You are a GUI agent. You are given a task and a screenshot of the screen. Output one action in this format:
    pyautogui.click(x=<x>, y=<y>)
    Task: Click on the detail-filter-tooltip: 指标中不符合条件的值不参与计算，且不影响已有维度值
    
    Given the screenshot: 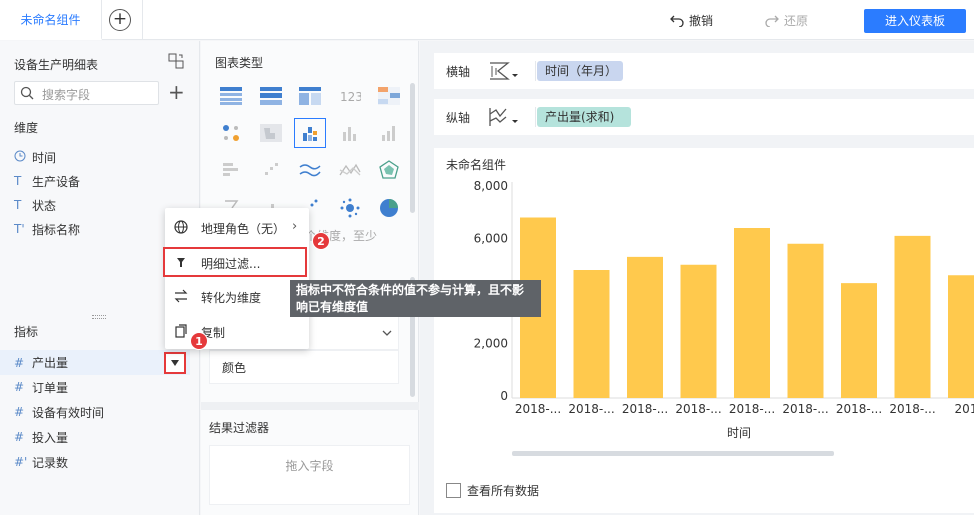 What is the action you would take?
    pyautogui.click(x=415, y=298)
    